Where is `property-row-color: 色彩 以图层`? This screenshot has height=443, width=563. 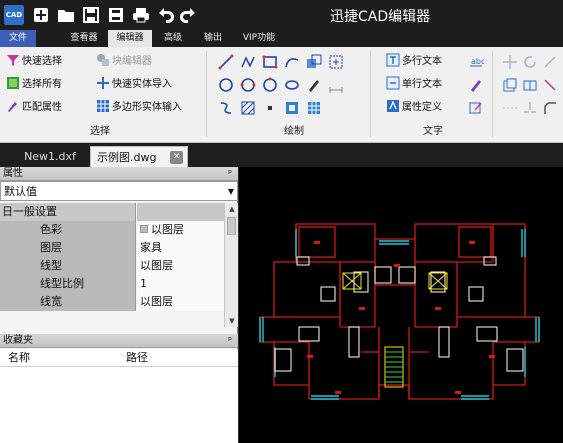 property-row-color: 色彩 以图层 is located at coordinates (112, 230).